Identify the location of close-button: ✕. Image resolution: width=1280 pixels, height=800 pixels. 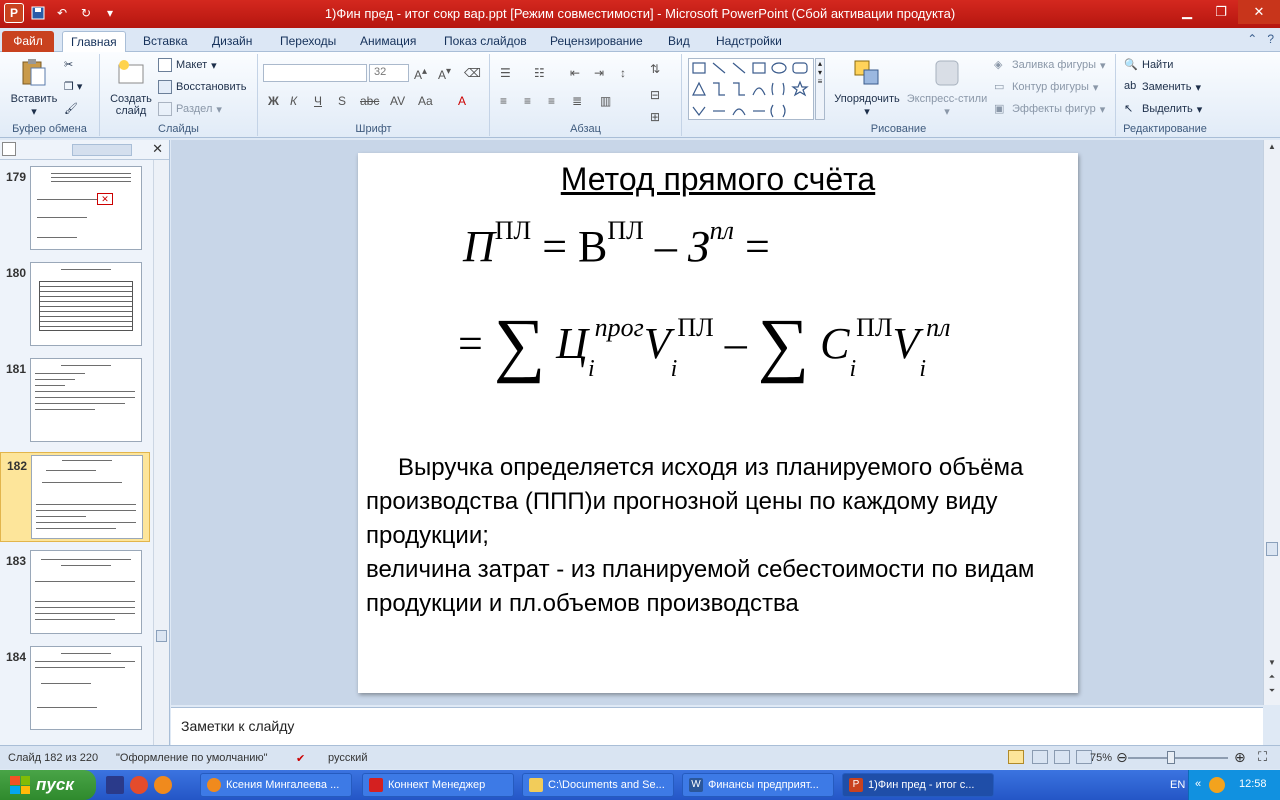
(1259, 12).